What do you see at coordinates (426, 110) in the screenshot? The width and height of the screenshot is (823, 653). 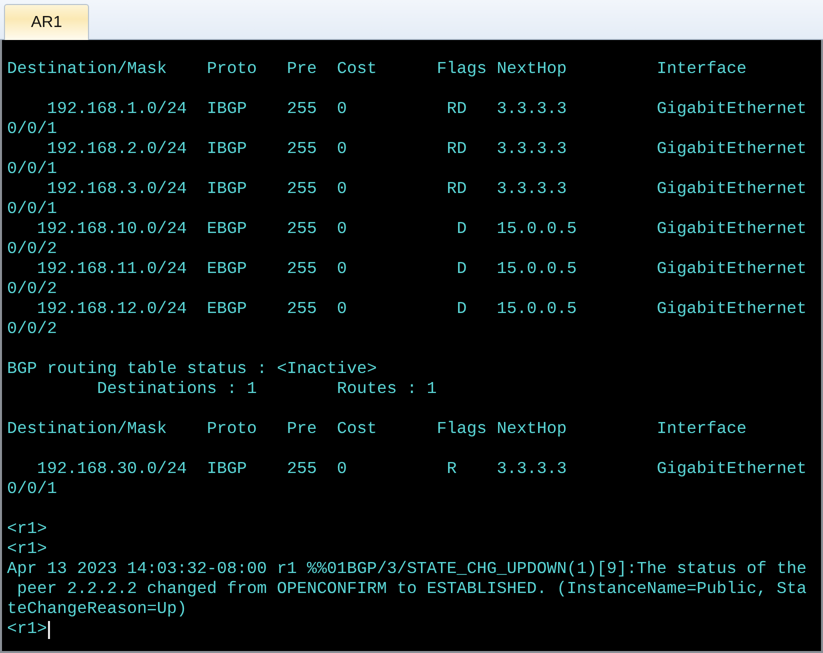 I see `terminal-line: 192.168.1.0/24 IBGP 255 0 RD 3.3.3.3 GigabitEthernet` at bounding box center [426, 110].